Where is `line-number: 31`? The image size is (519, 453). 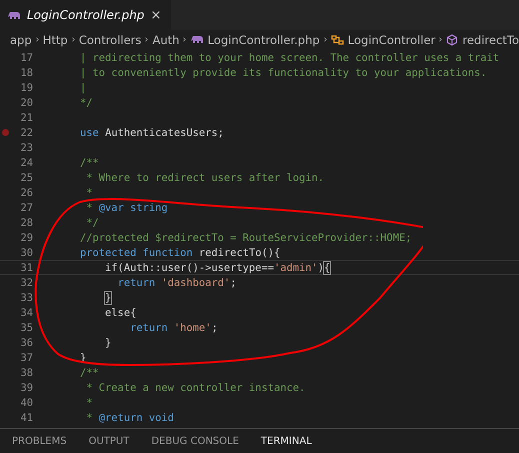
line-number: 31 is located at coordinates (26, 268).